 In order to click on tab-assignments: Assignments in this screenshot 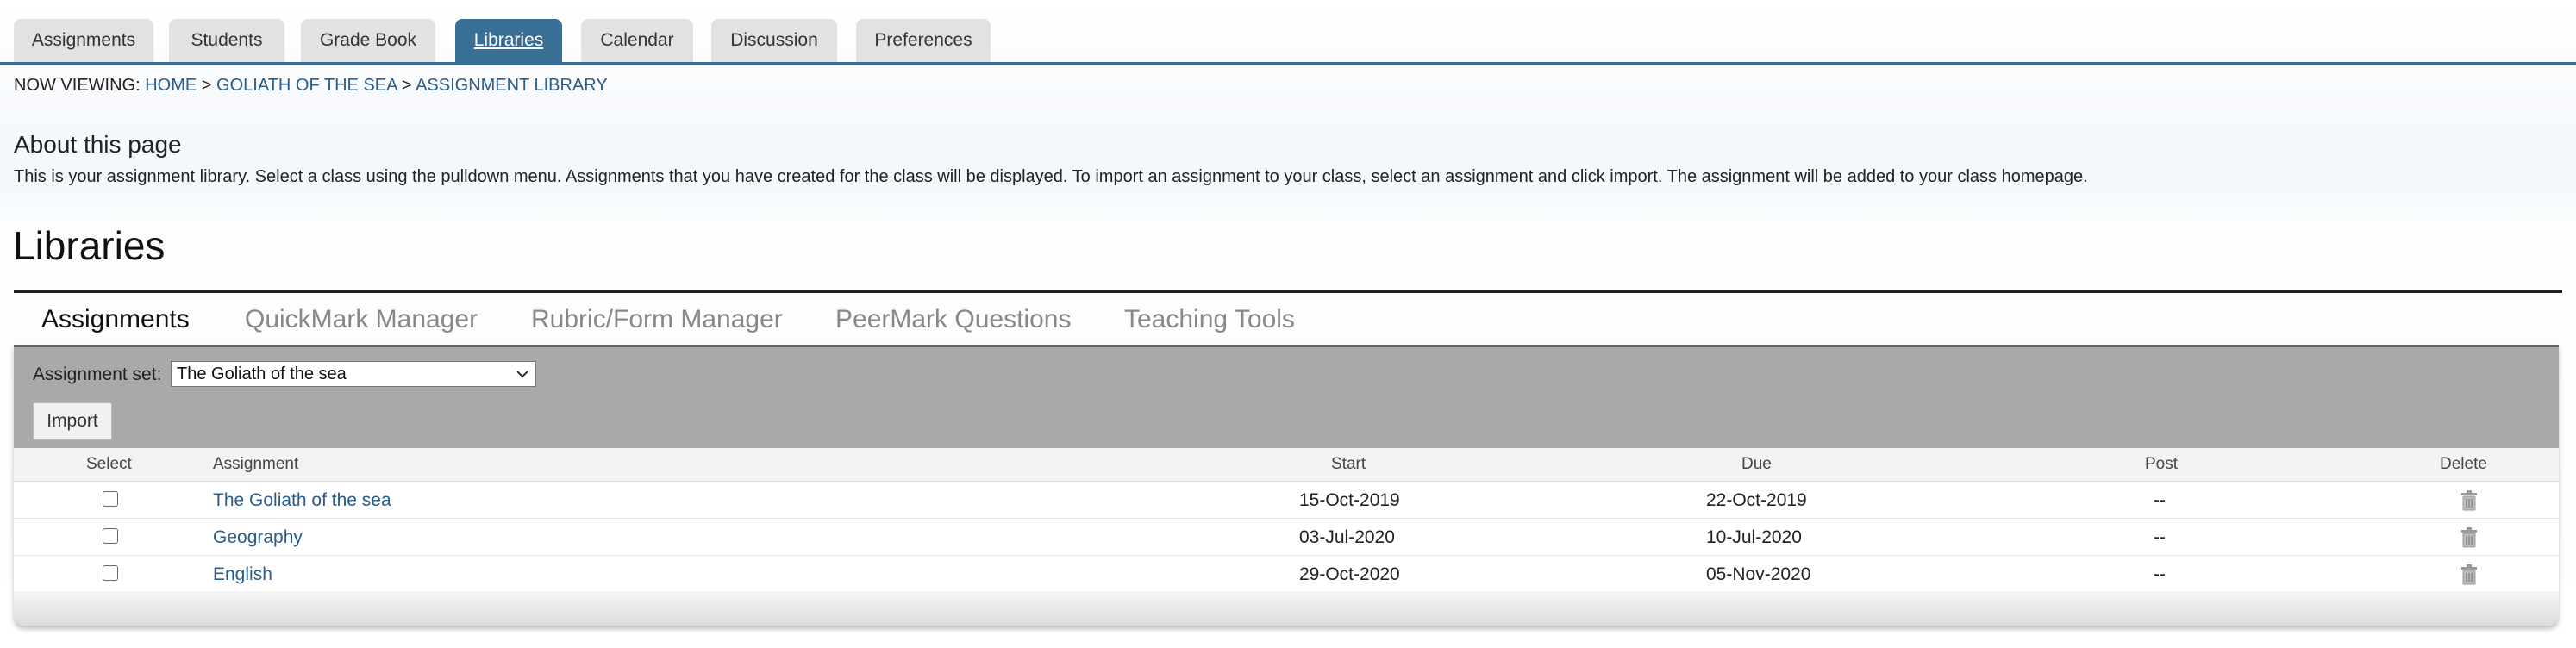, I will do `click(83, 40)`.